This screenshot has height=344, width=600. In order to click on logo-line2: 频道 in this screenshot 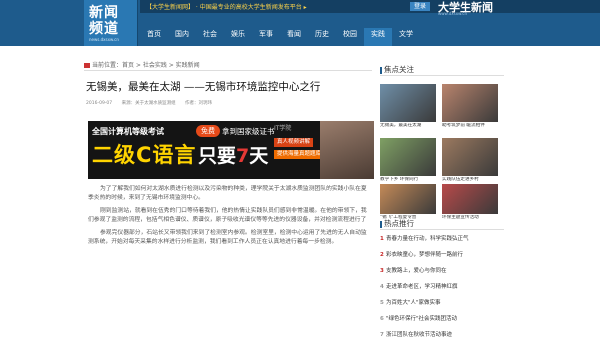, I will do `click(104, 29)`.